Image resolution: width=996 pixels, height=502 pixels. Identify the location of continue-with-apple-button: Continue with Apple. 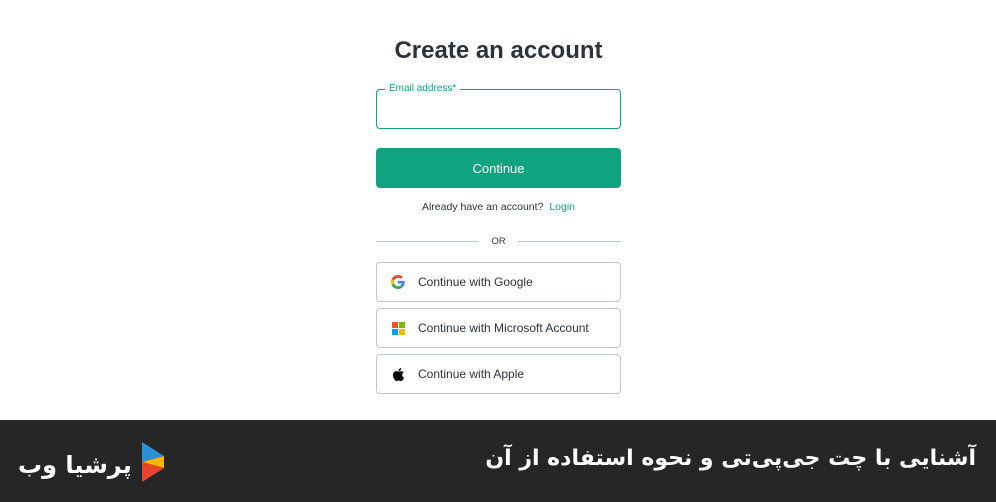
(498, 374).